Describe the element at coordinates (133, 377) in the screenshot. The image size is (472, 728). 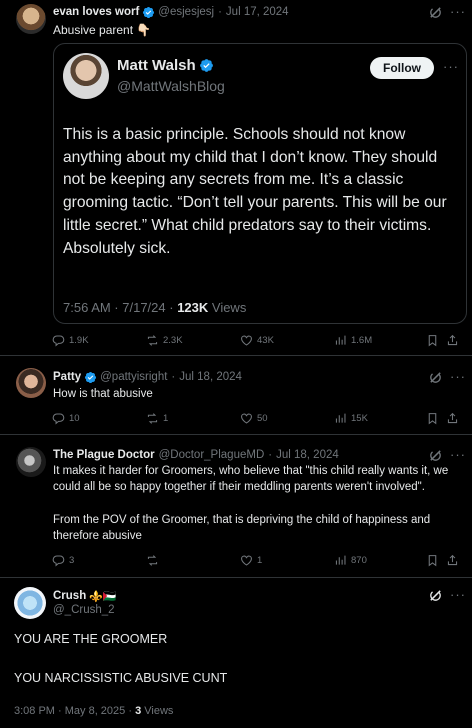
I see `tweet2-handle: @pattyisright` at that location.